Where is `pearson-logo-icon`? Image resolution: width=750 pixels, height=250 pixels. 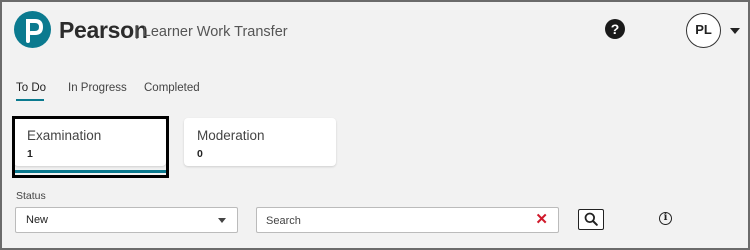
pearson-logo-icon is located at coordinates (32, 29).